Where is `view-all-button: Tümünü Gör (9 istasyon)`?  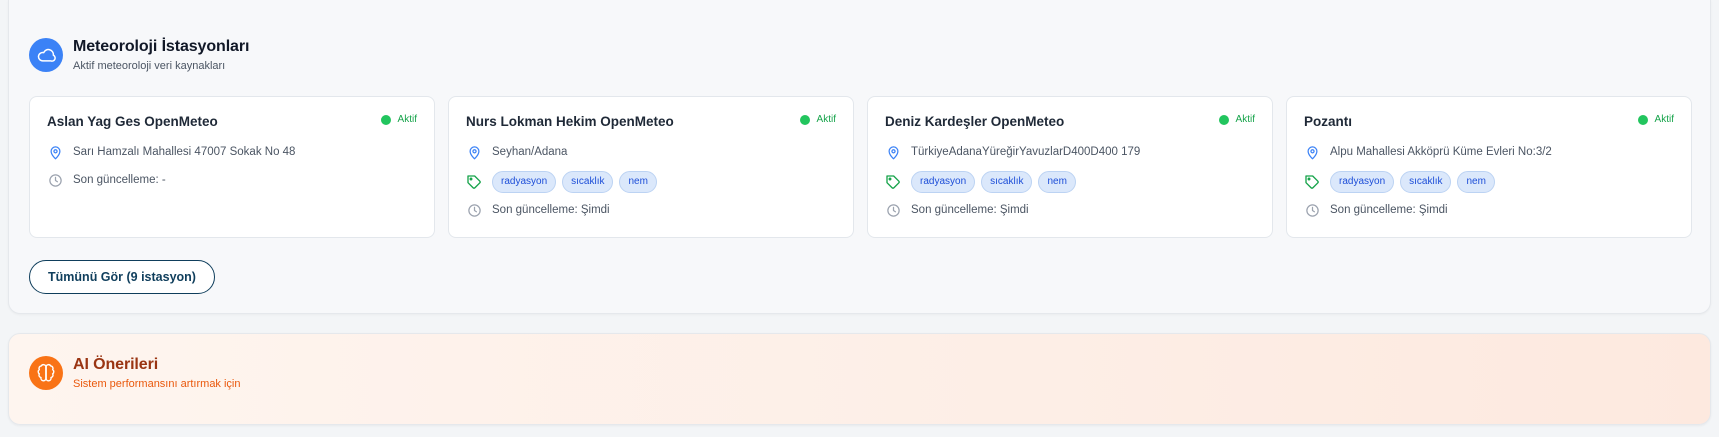 view-all-button: Tümünü Gör (9 istasyon) is located at coordinates (122, 277).